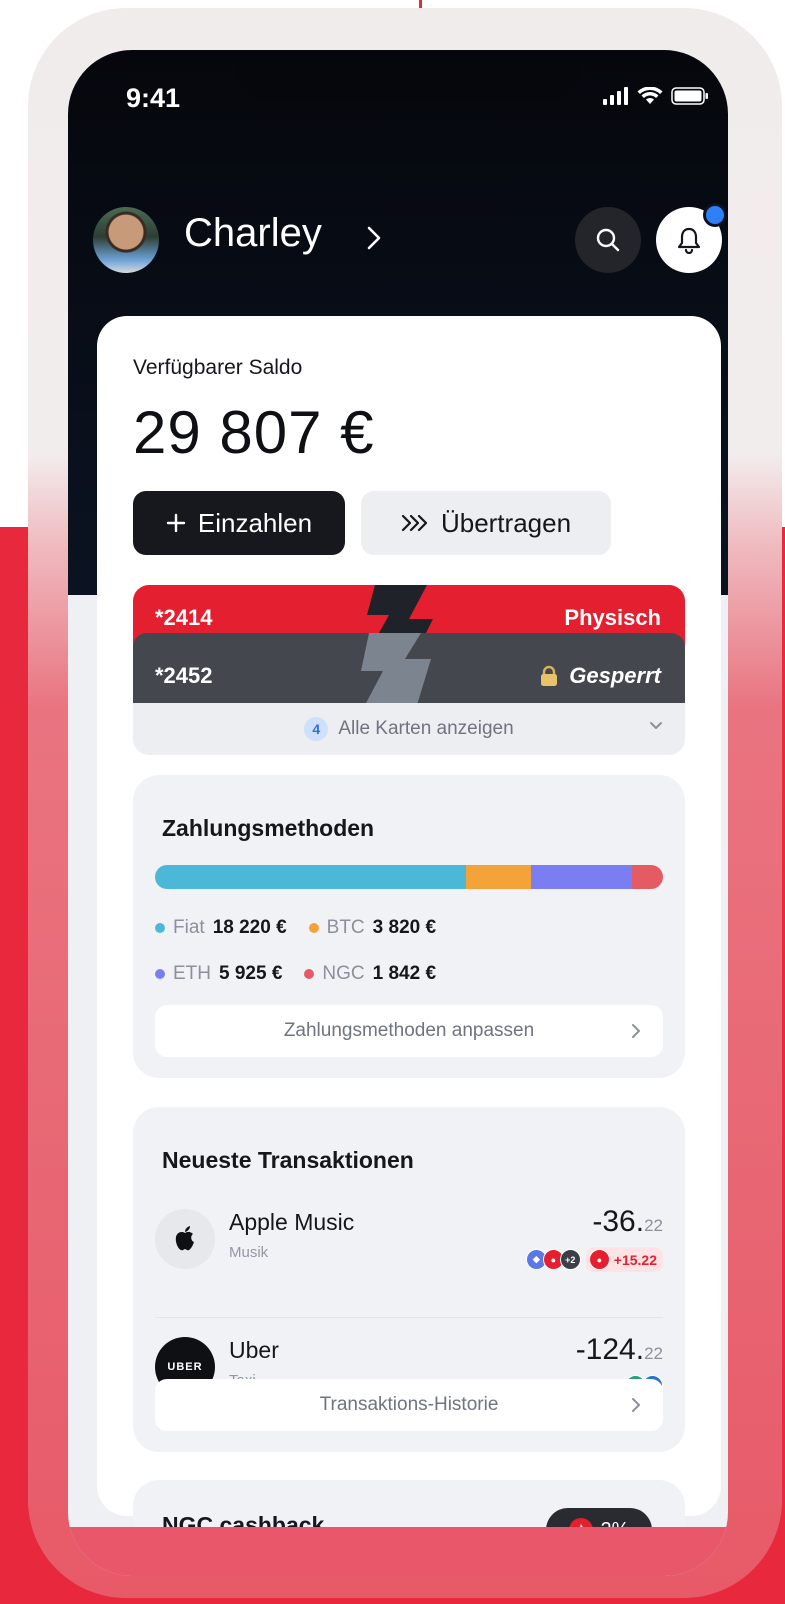  I want to click on cashback-badge: ● +15.22, so click(624, 1259).